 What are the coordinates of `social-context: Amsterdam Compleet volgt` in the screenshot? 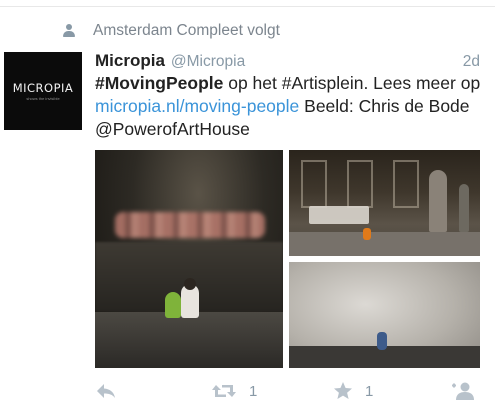 It's located at (171, 31).